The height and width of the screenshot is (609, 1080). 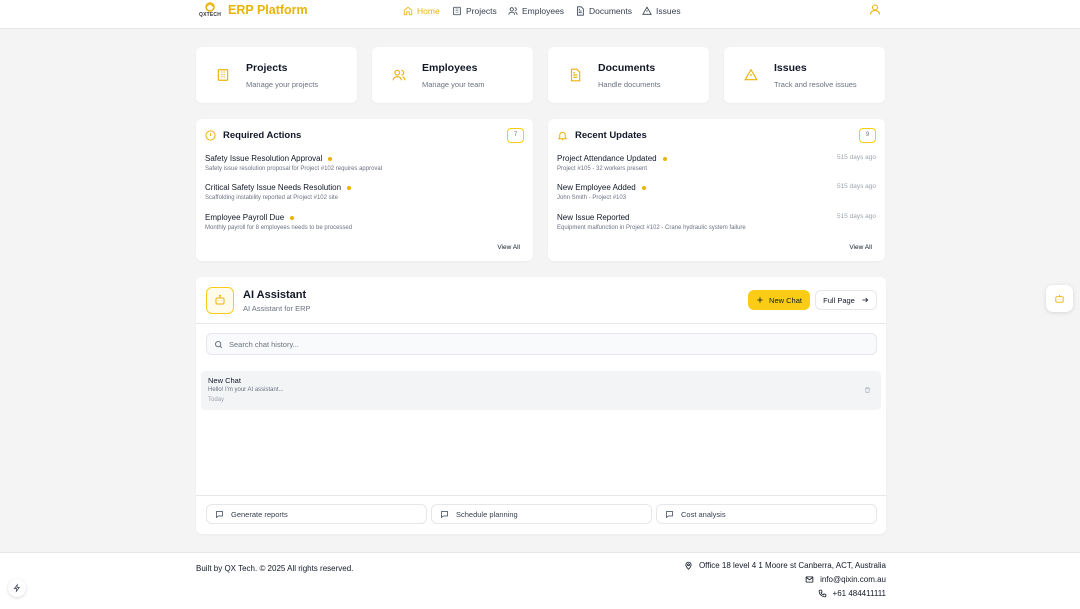 I want to click on update-item-title: New Employee Added, so click(x=596, y=187).